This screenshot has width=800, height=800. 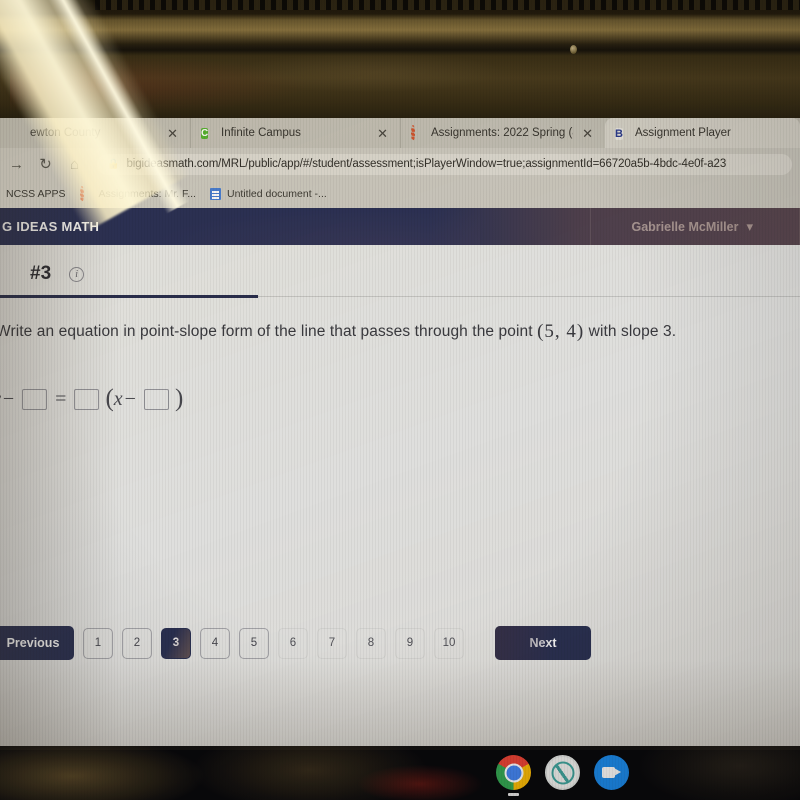 What do you see at coordinates (261, 133) in the screenshot?
I see `tab-title: Infinite Campus` at bounding box center [261, 133].